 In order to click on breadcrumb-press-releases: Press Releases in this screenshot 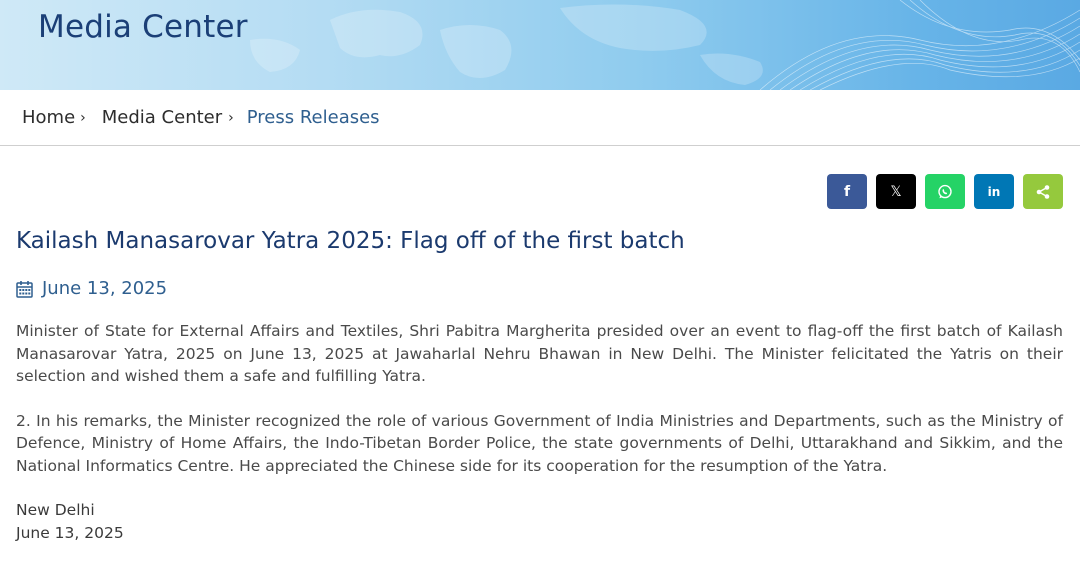, I will do `click(313, 117)`.